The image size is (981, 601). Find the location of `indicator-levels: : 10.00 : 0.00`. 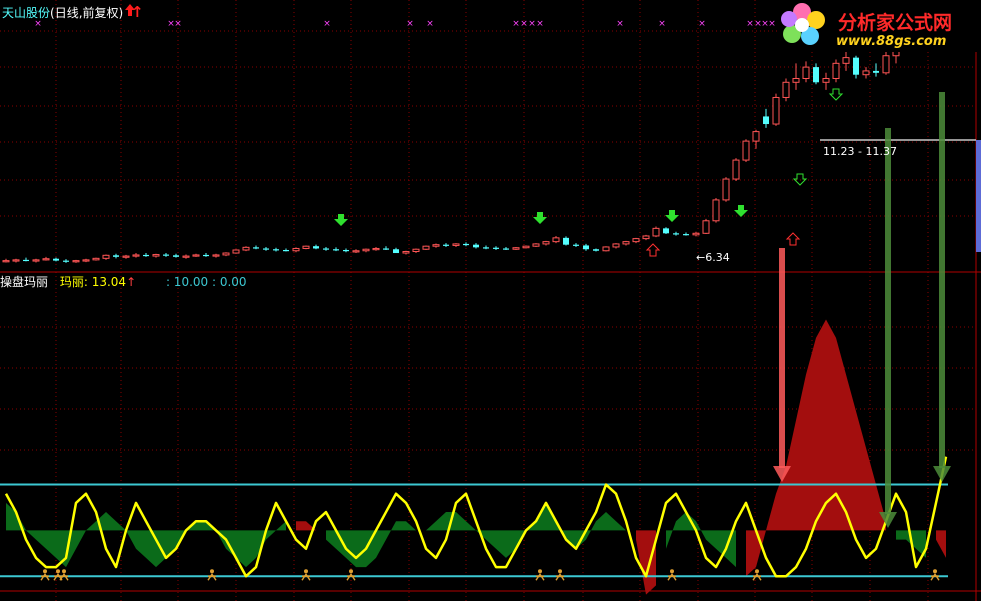

indicator-levels: : 10.00 : 0.00 is located at coordinates (206, 282).